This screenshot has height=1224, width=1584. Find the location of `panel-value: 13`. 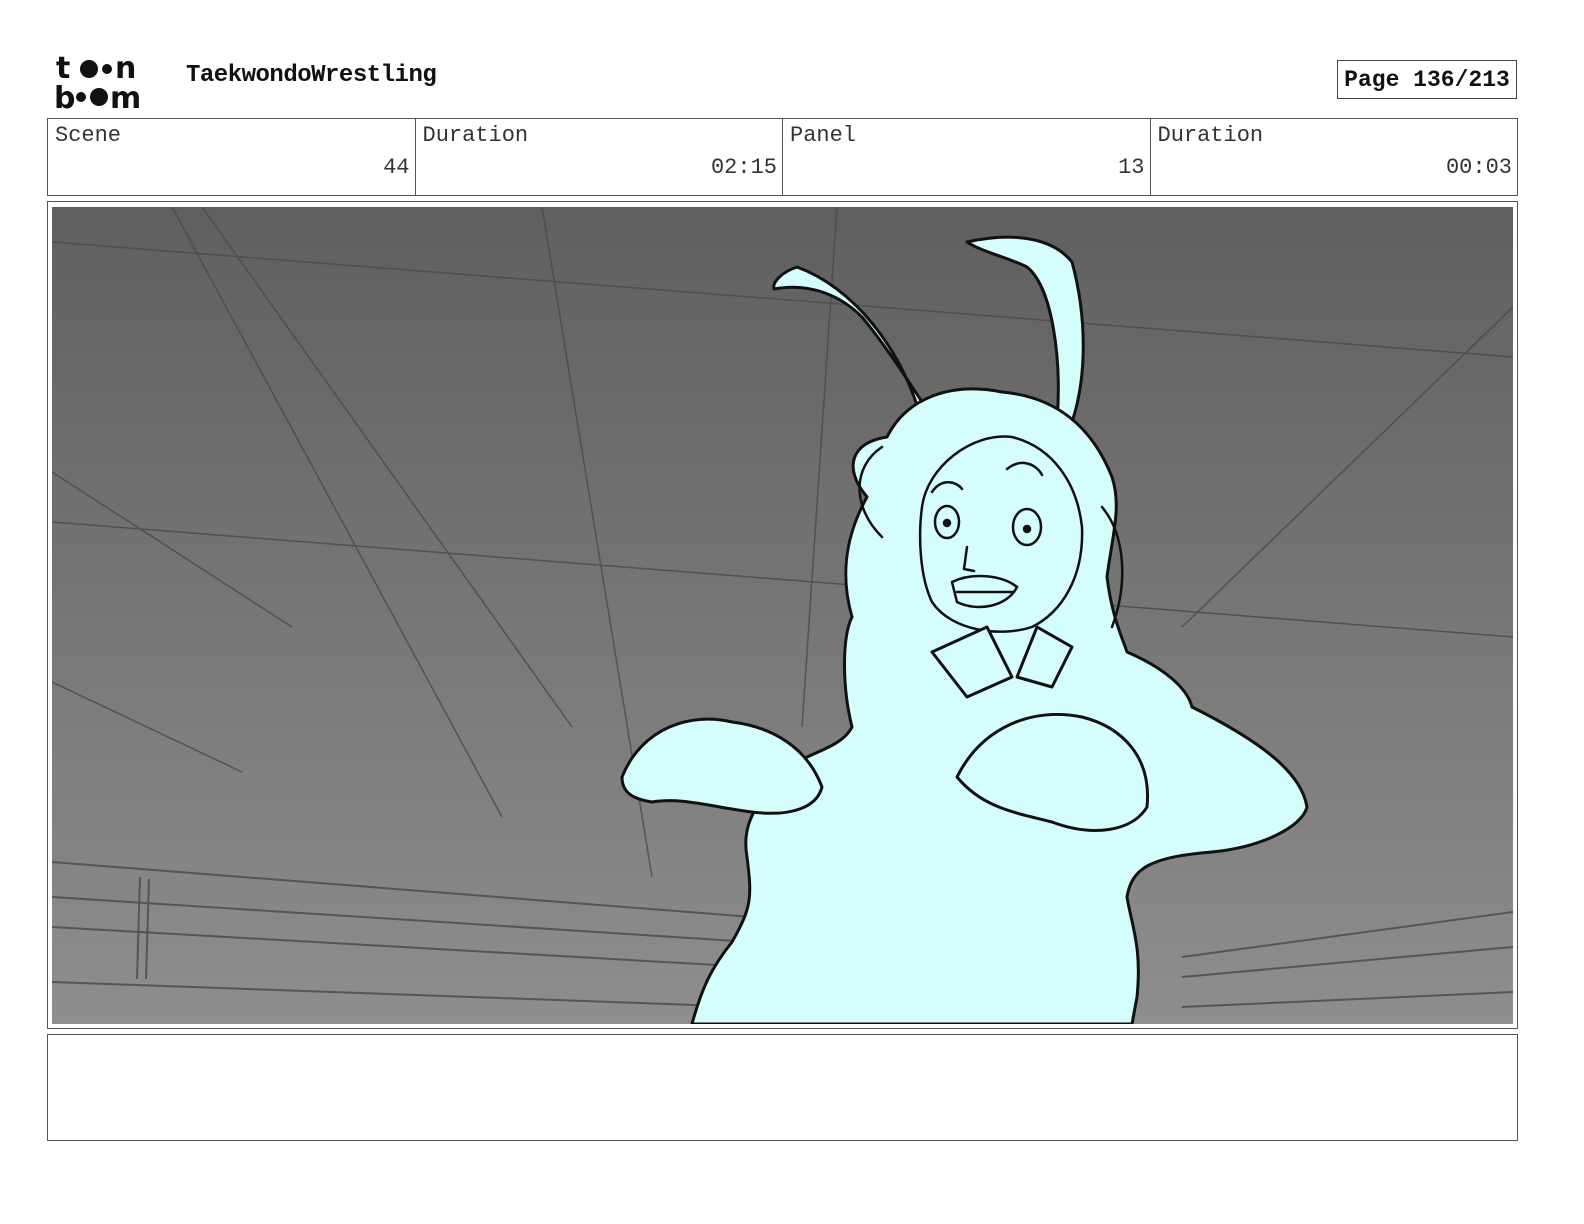

panel-value: 13 is located at coordinates (1131, 167).